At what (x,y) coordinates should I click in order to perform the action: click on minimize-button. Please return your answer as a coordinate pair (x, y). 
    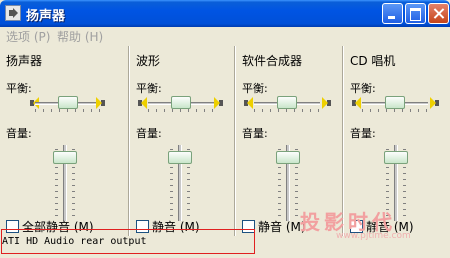
    Looking at the image, I should click on (392, 13).